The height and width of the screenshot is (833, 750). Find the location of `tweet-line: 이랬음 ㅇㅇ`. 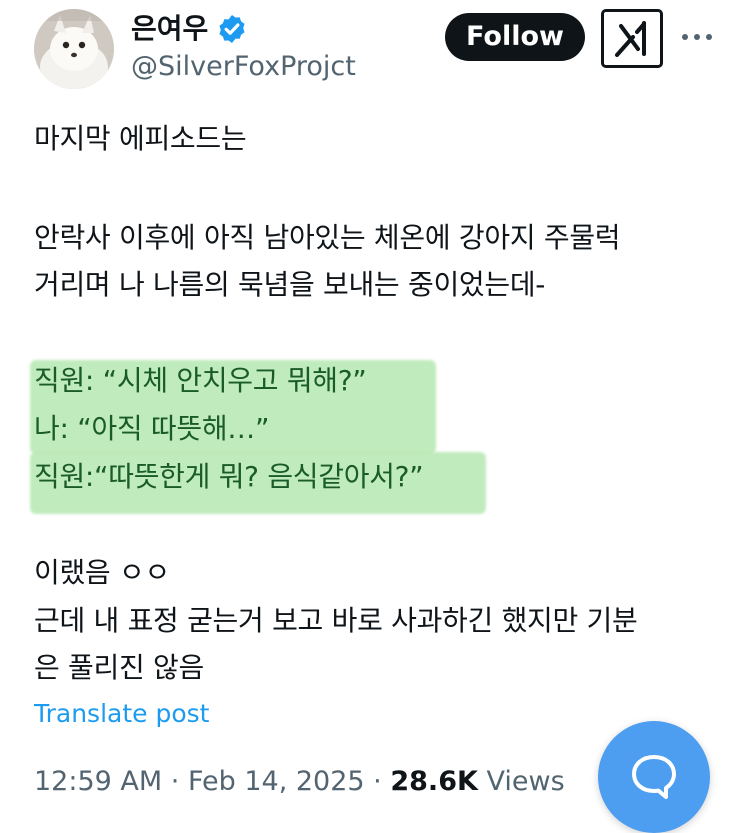

tweet-line: 이랬음 ㅇㅇ is located at coordinates (102, 572).